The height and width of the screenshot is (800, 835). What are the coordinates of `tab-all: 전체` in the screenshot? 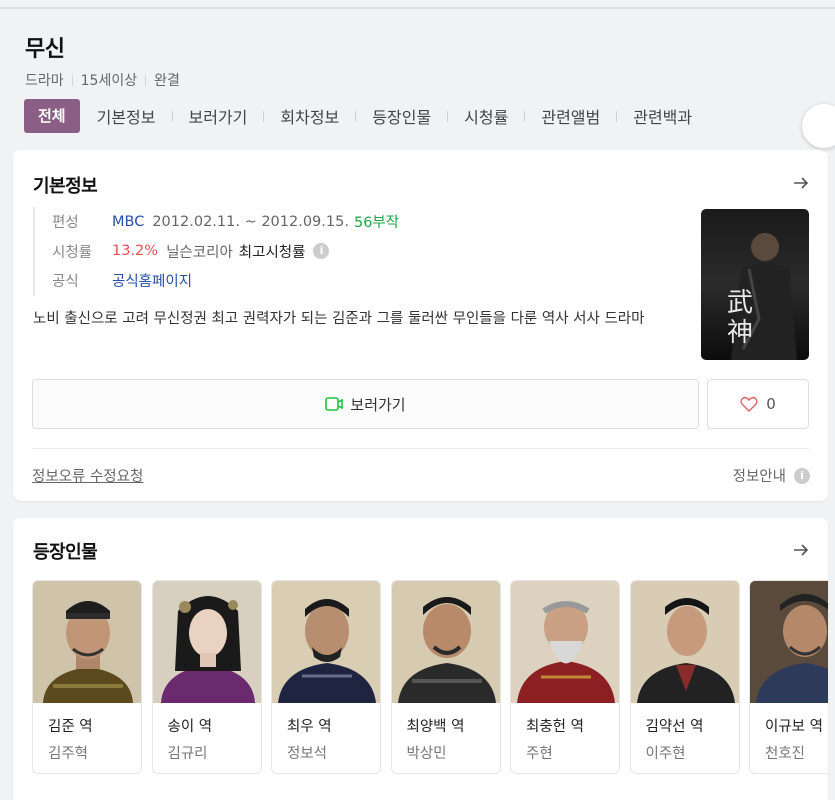 It's located at (52, 116).